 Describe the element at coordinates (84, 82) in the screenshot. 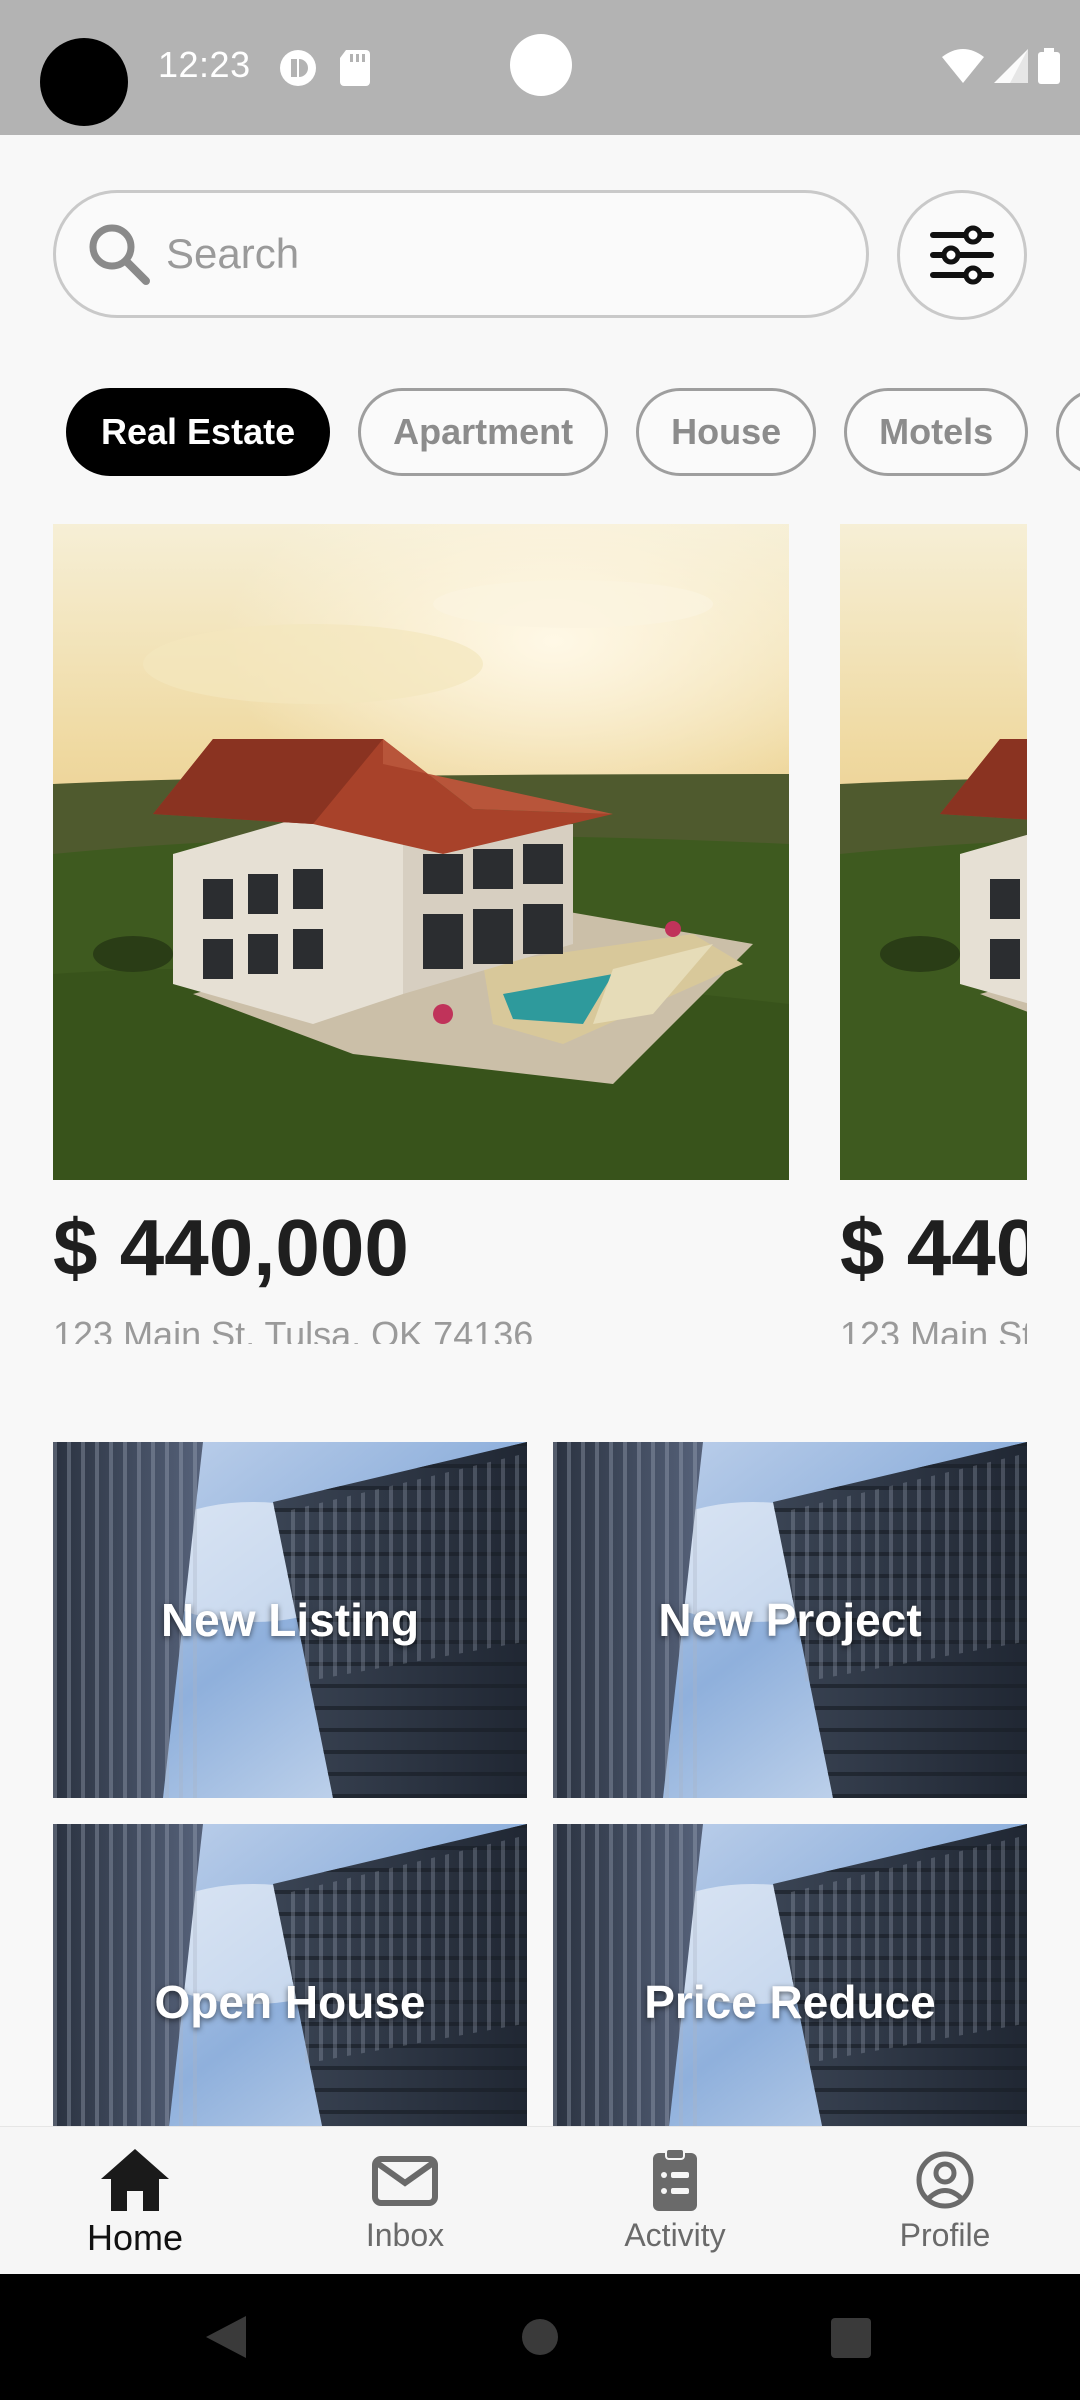

I see `camera-cutout` at that location.